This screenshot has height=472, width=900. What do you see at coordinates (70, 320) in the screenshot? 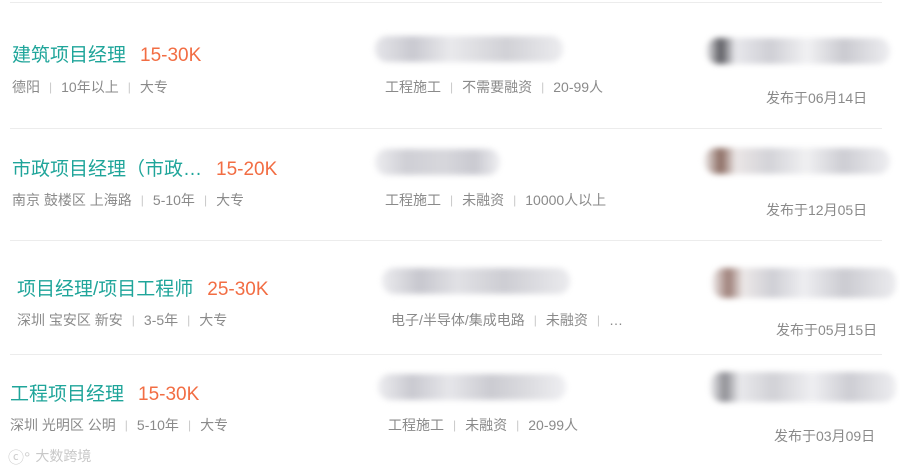
I see `location: 深圳 宝安区 新安` at bounding box center [70, 320].